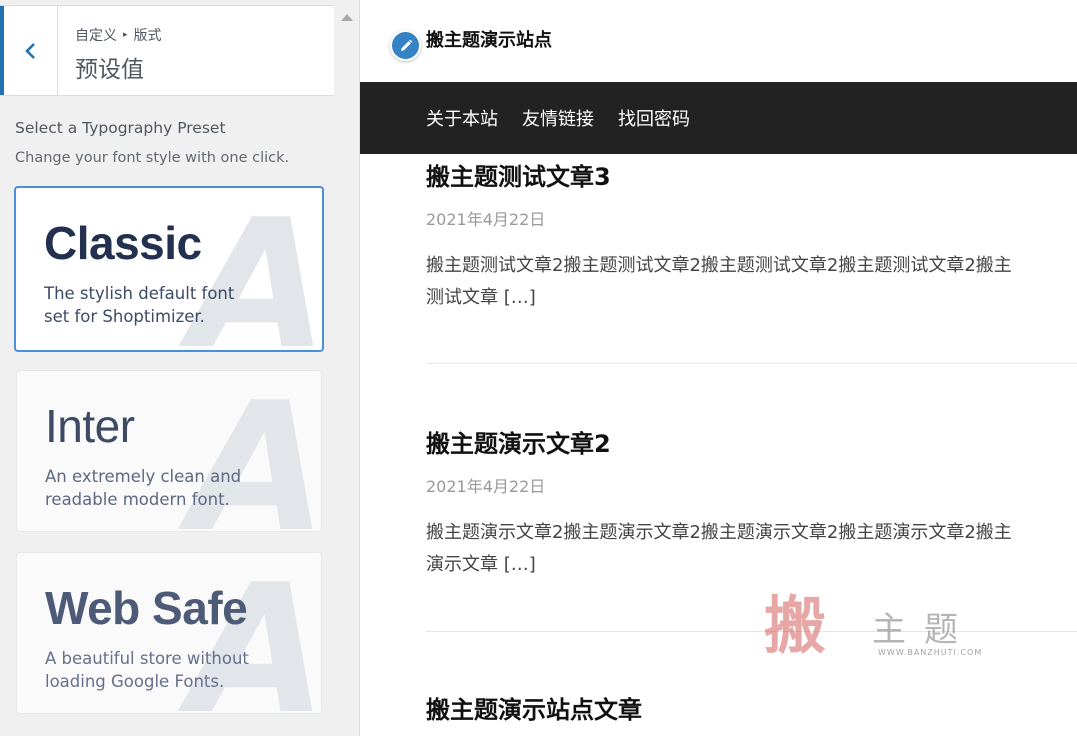 Image resolution: width=1077 pixels, height=736 pixels. I want to click on scroll-up-arrow-icon, so click(347, 17).